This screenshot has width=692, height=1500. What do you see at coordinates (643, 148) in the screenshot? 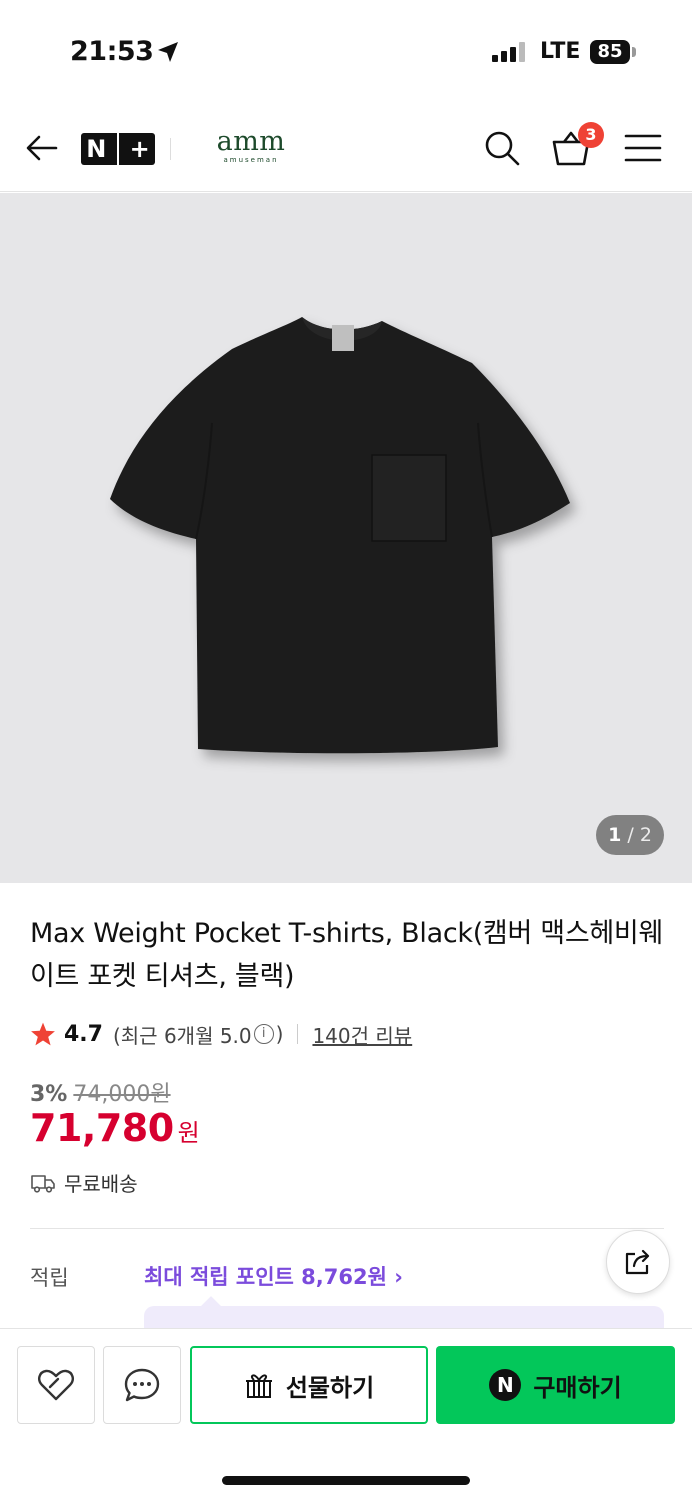
I see `hamburger-menu-icon` at bounding box center [643, 148].